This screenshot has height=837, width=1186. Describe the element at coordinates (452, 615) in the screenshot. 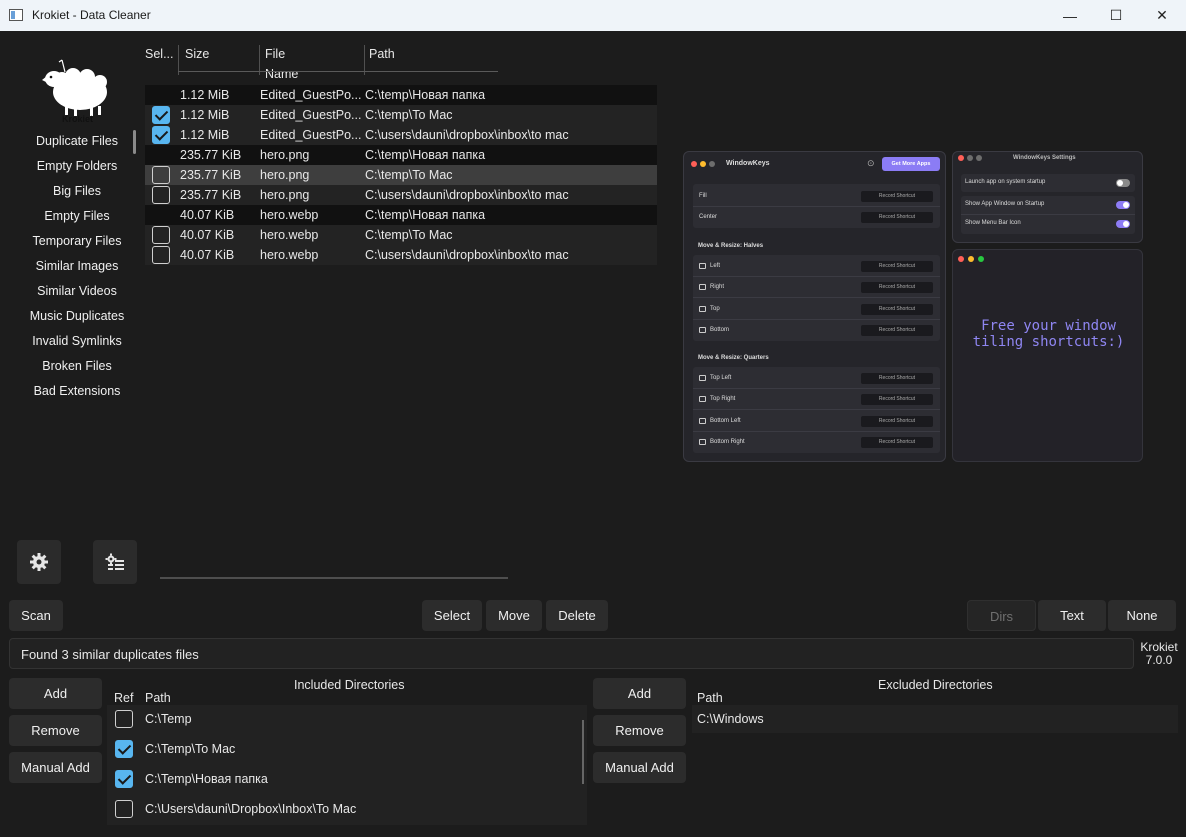

I see `select-button: Select` at that location.